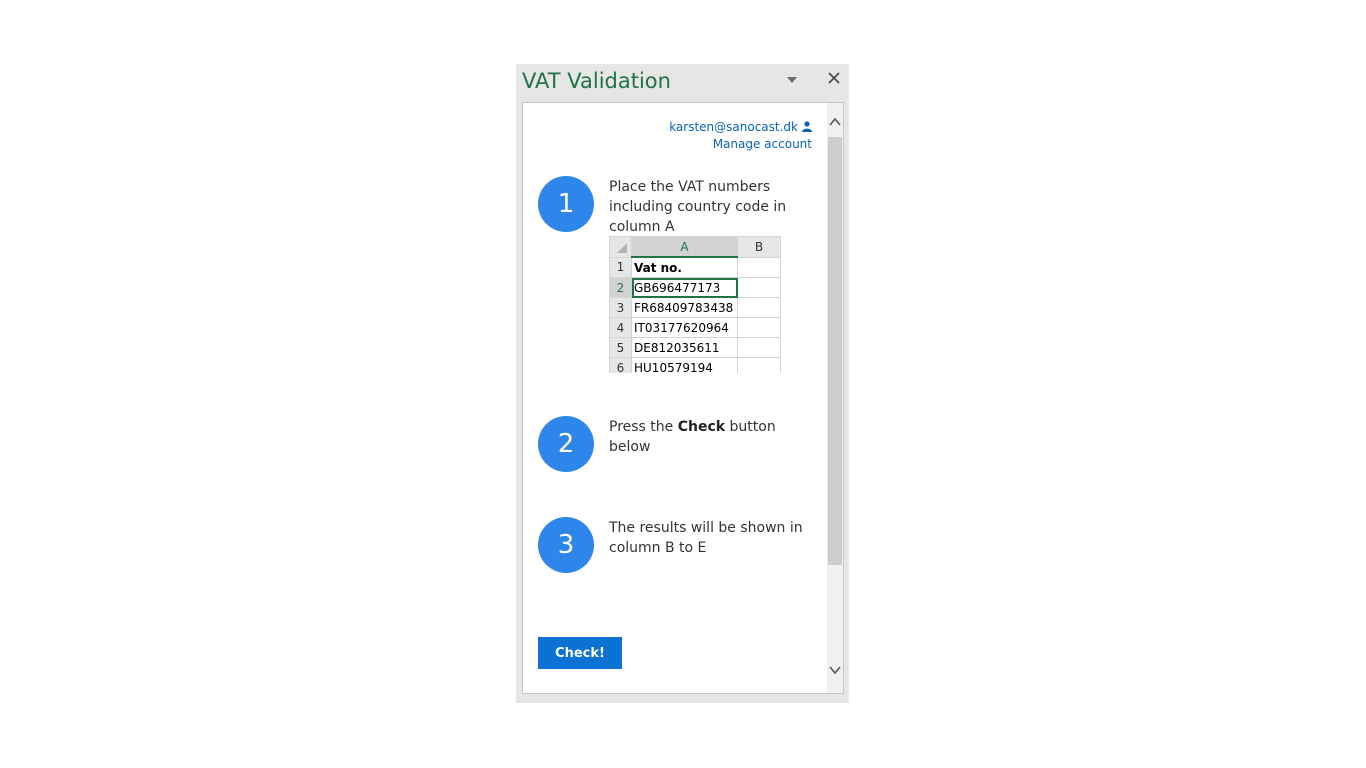  What do you see at coordinates (620, 347) in the screenshot?
I see `row-header: 5` at bounding box center [620, 347].